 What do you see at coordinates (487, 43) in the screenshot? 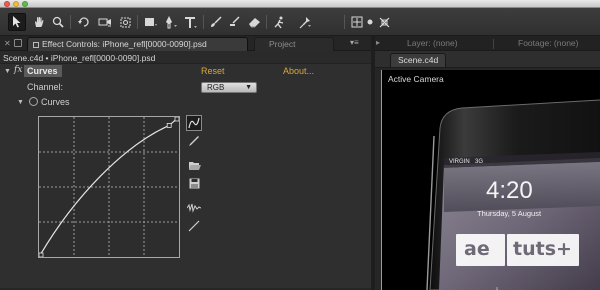
I see `viewer-tab-bar: ▸ Layer: (none) Footage: (none)` at bounding box center [487, 43].